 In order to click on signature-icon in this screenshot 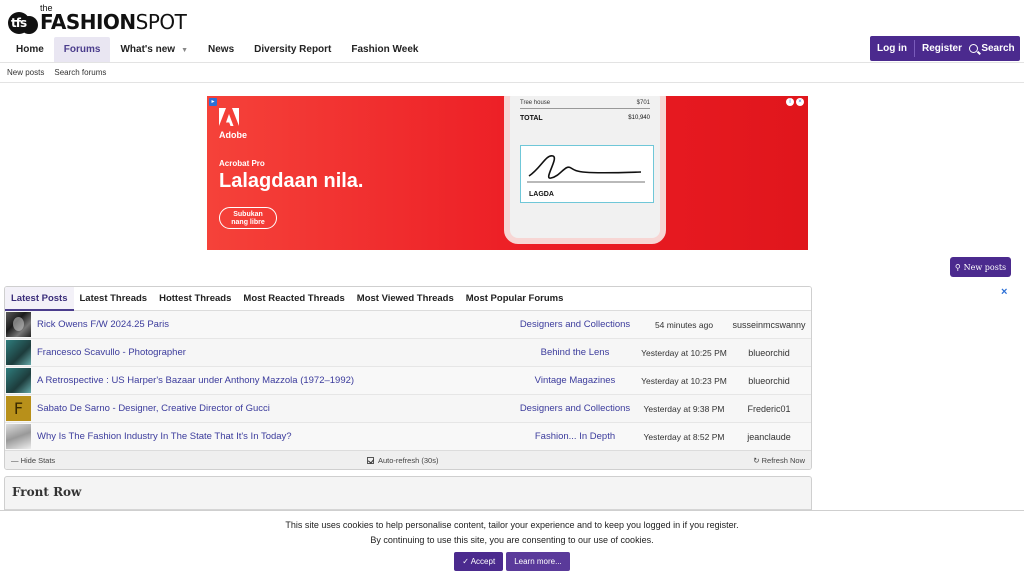, I will do `click(586, 169)`.